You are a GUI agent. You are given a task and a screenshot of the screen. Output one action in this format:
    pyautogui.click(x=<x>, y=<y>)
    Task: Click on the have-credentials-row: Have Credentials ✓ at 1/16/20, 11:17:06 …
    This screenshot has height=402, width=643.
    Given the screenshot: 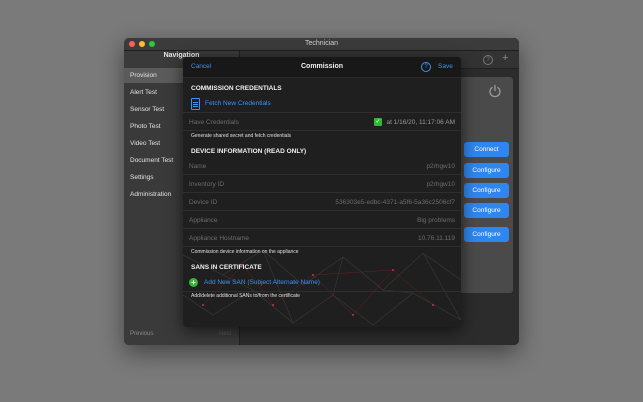 What is the action you would take?
    pyautogui.click(x=322, y=122)
    